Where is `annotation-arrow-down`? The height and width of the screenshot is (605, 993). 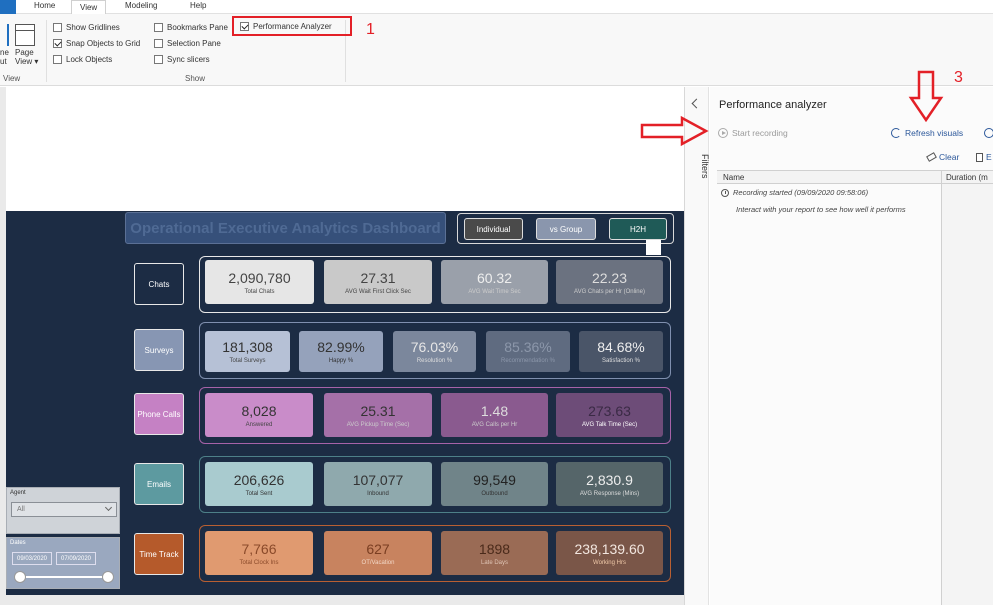
annotation-arrow-down is located at coordinates (926, 96).